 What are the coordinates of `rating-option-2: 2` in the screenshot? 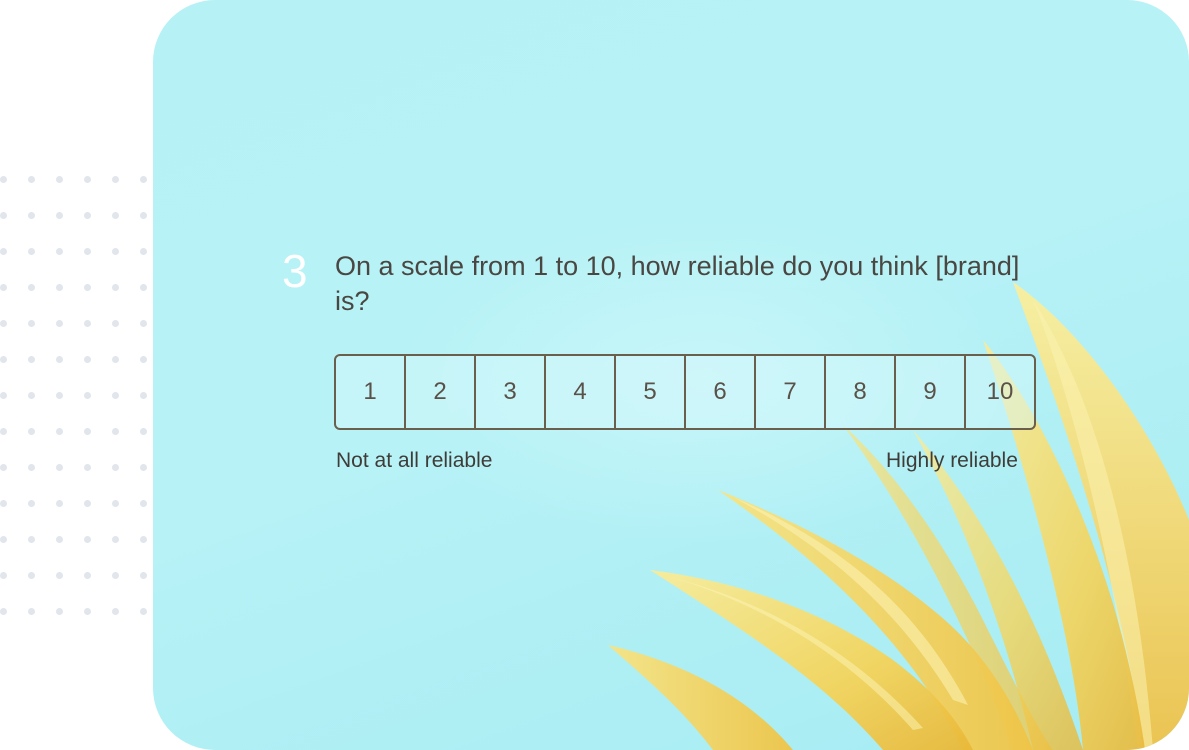 It's located at (441, 392).